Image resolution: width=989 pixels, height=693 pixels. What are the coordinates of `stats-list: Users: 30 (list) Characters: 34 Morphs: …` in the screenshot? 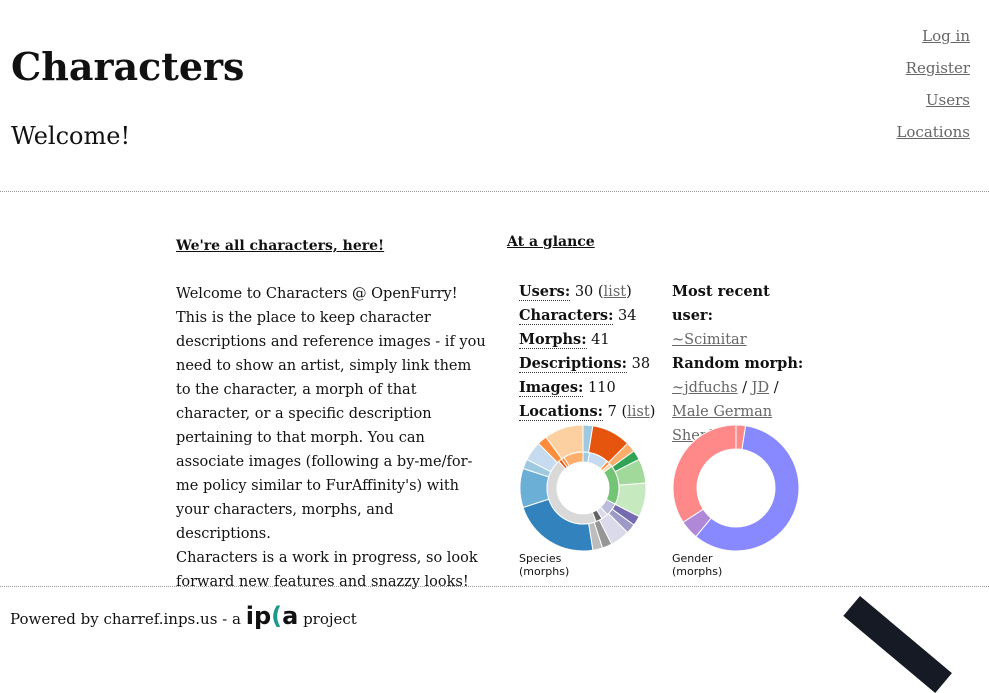 It's located at (587, 352).